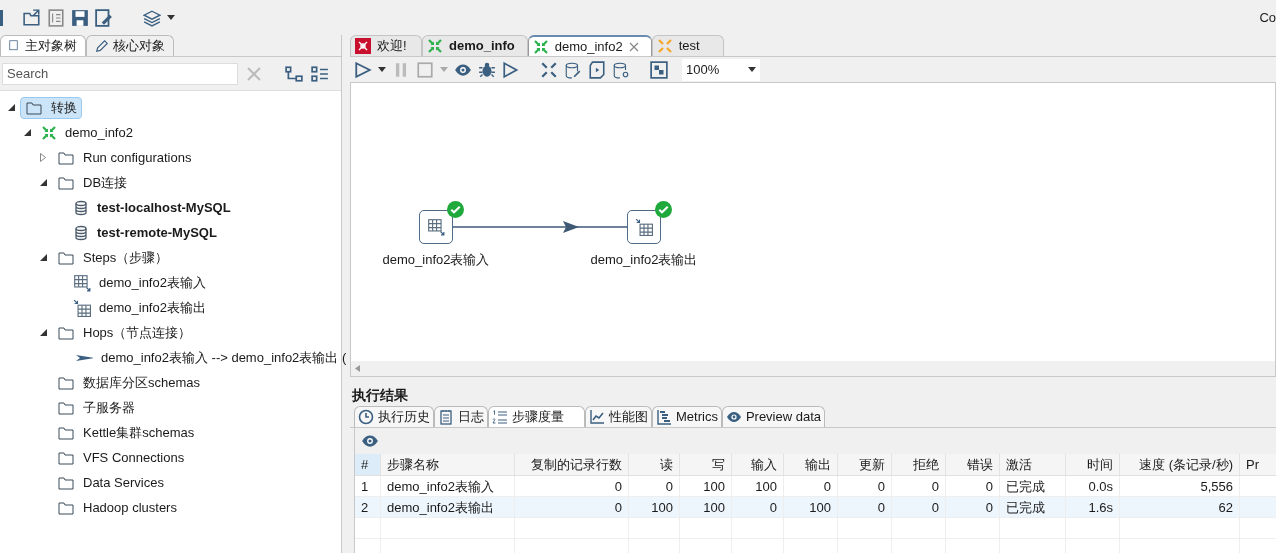  Describe the element at coordinates (721, 69) in the screenshot. I see `zoom-dropdown: 100%` at that location.